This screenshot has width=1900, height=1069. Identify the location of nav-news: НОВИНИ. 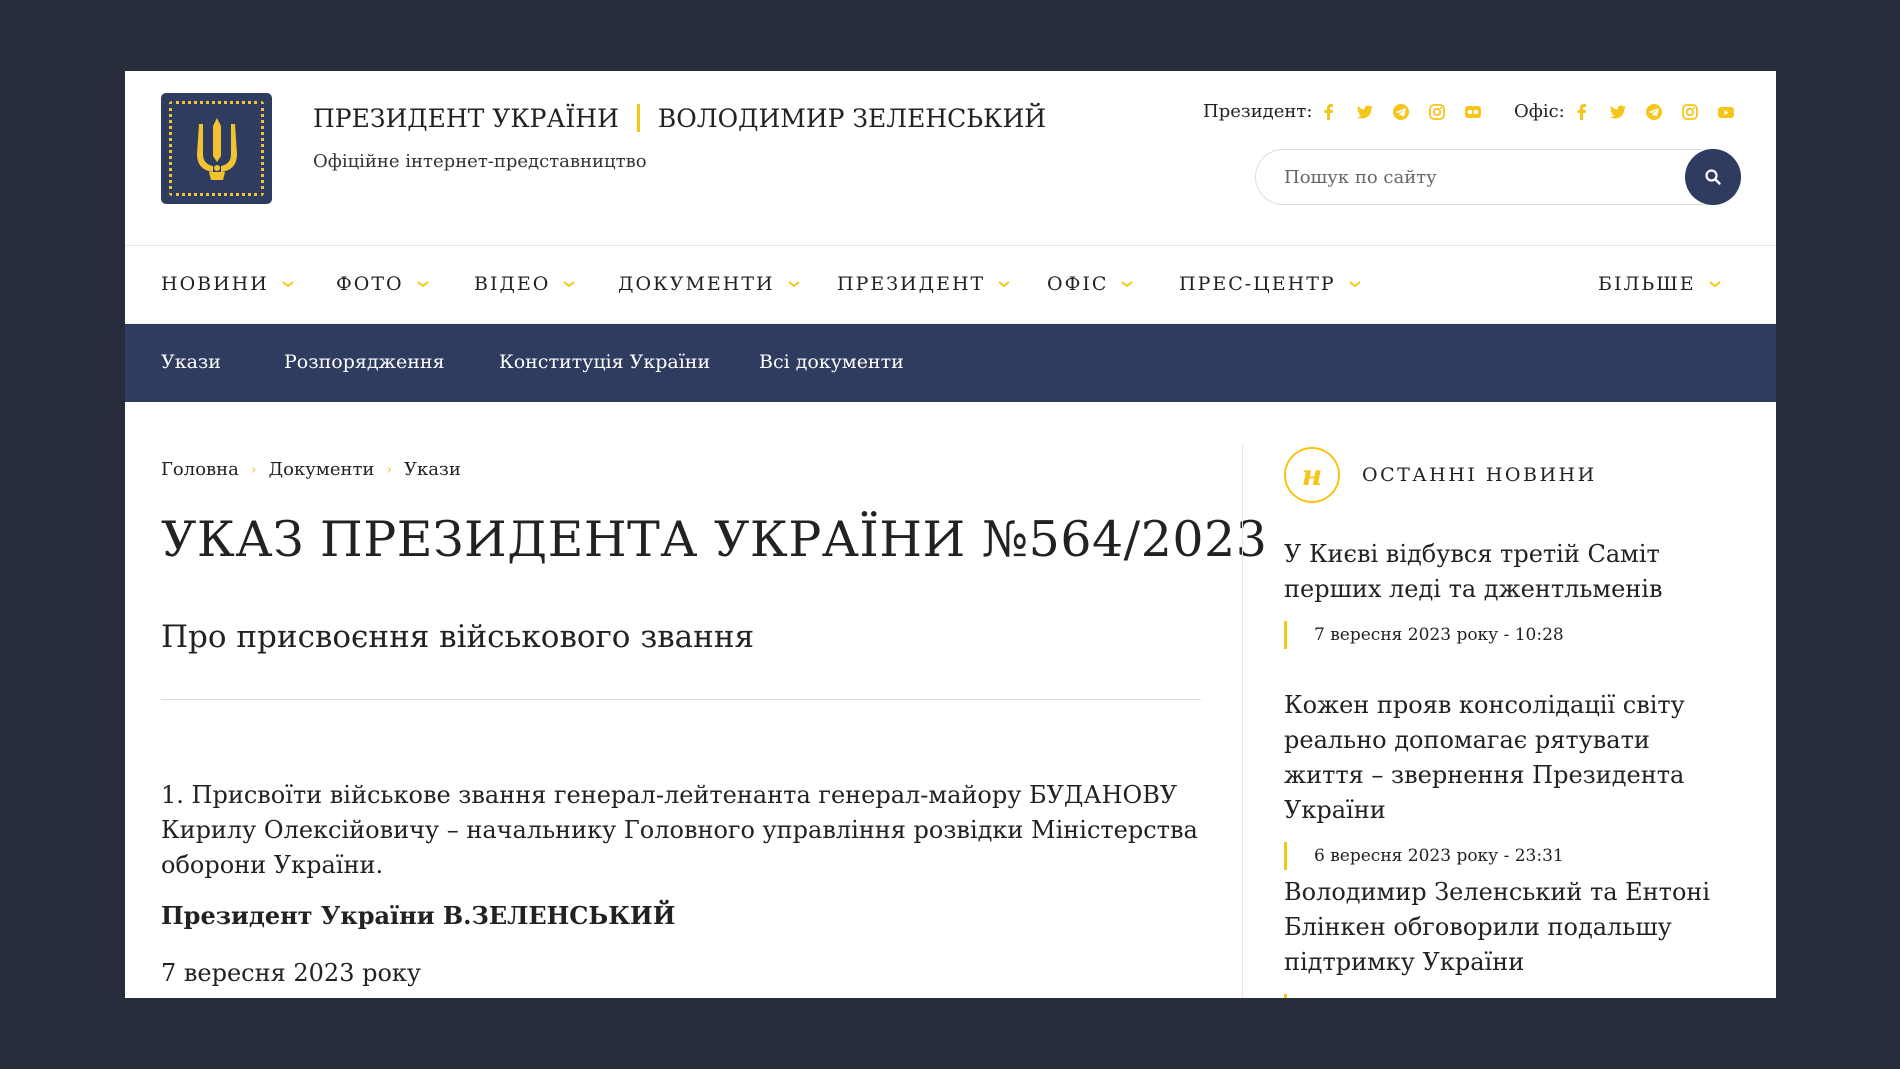
(228, 284).